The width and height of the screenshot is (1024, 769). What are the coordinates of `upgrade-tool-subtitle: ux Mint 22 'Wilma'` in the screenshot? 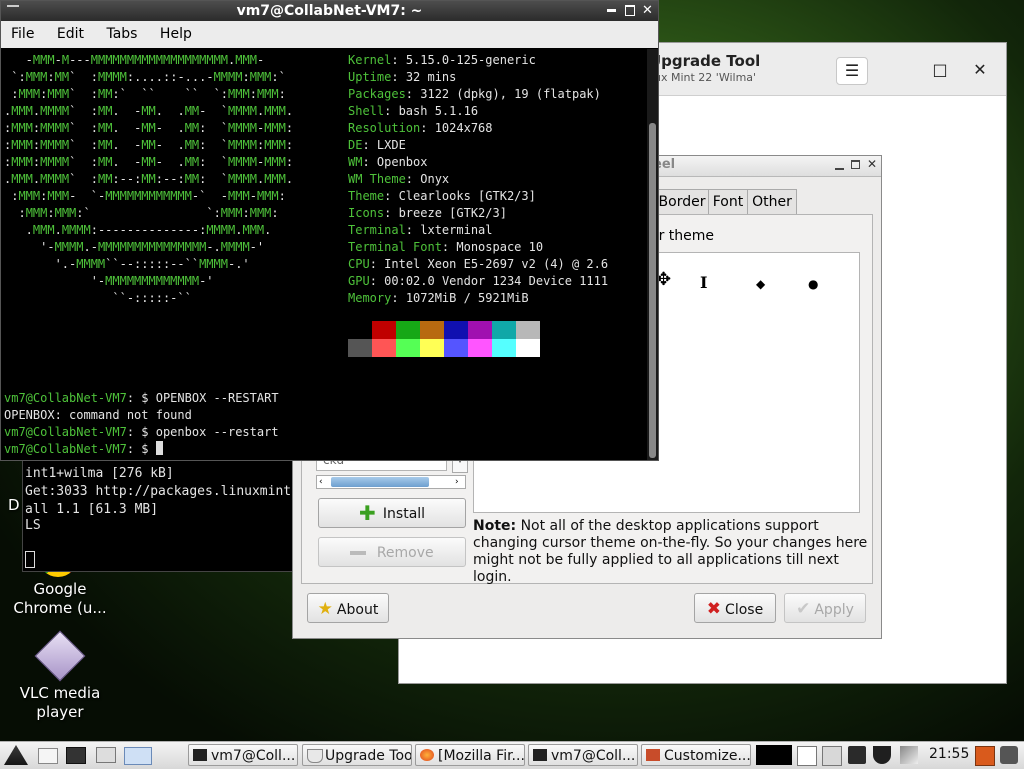 It's located at (705, 77).